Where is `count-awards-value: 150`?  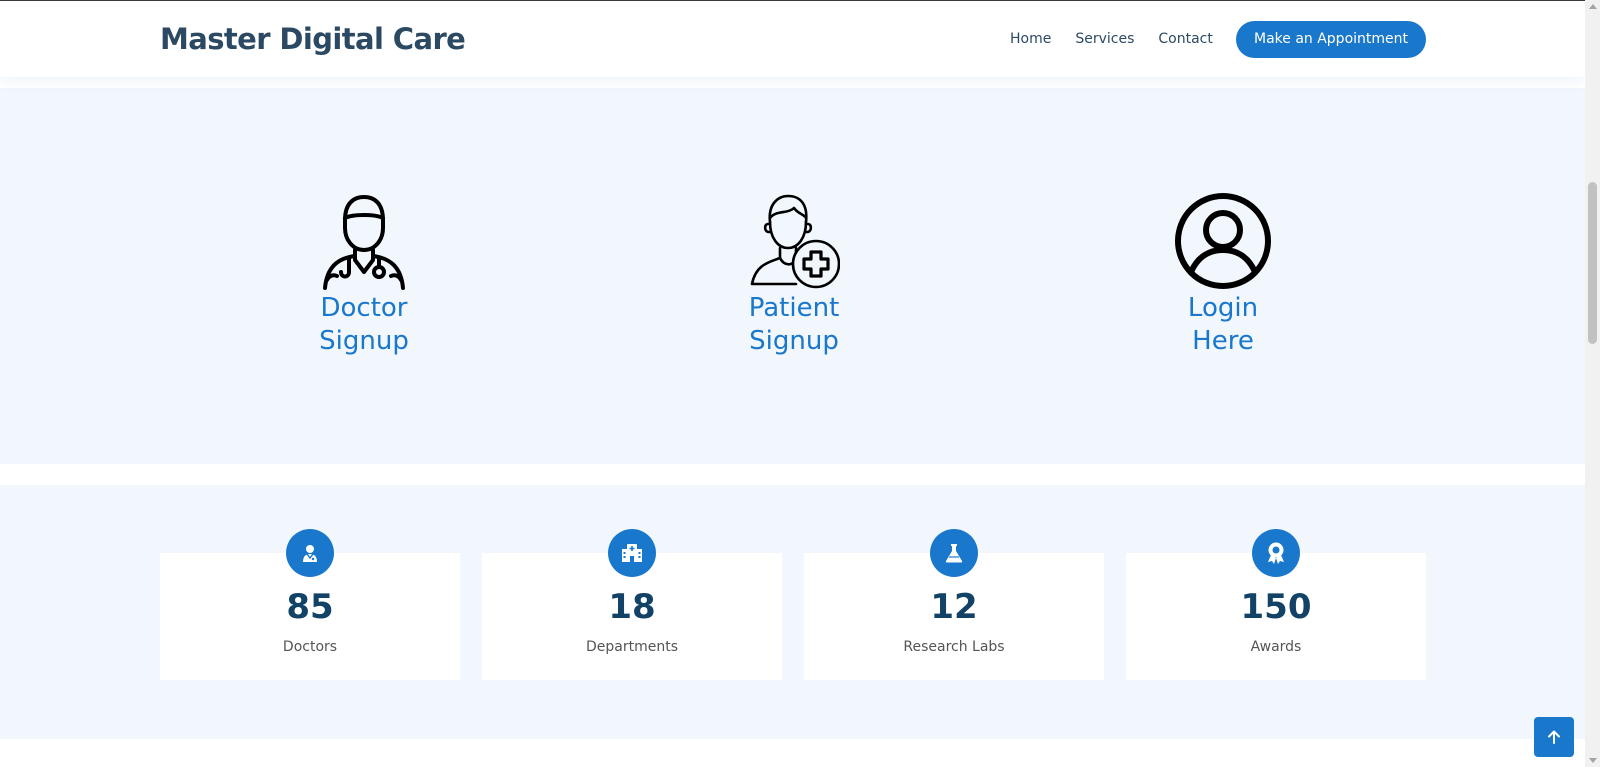 count-awards-value: 150 is located at coordinates (1276, 607).